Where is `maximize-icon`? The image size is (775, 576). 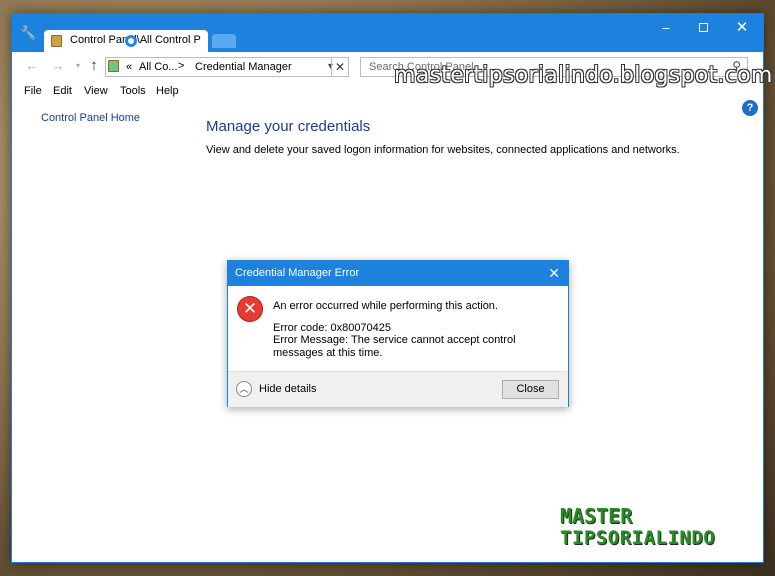
maximize-icon is located at coordinates (703, 27).